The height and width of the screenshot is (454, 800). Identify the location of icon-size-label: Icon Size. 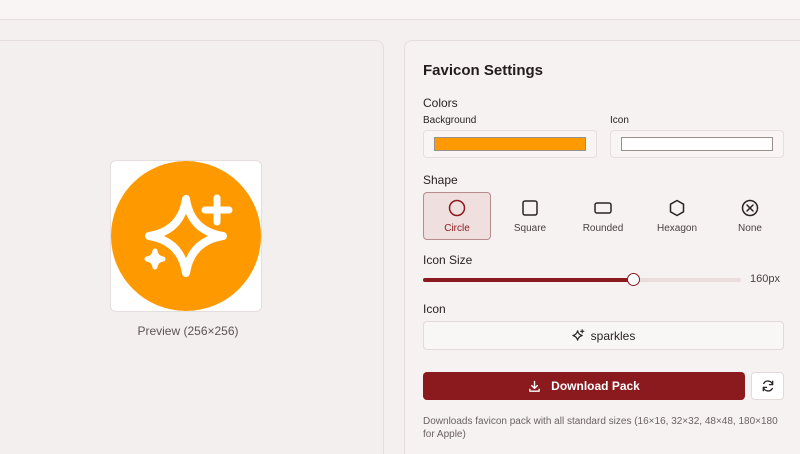
(448, 260).